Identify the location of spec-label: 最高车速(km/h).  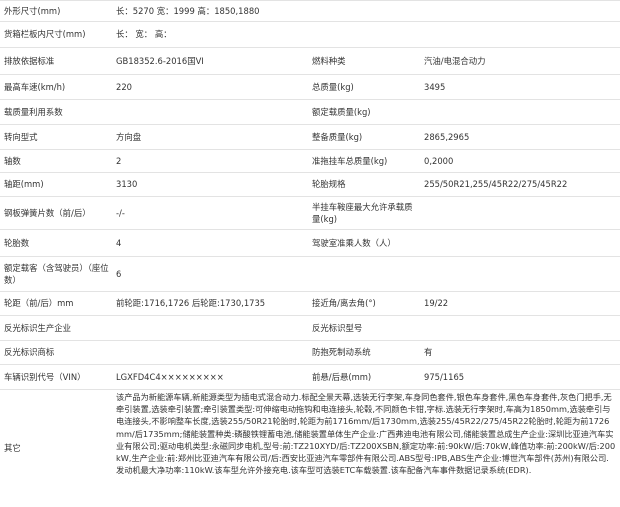
(35, 86).